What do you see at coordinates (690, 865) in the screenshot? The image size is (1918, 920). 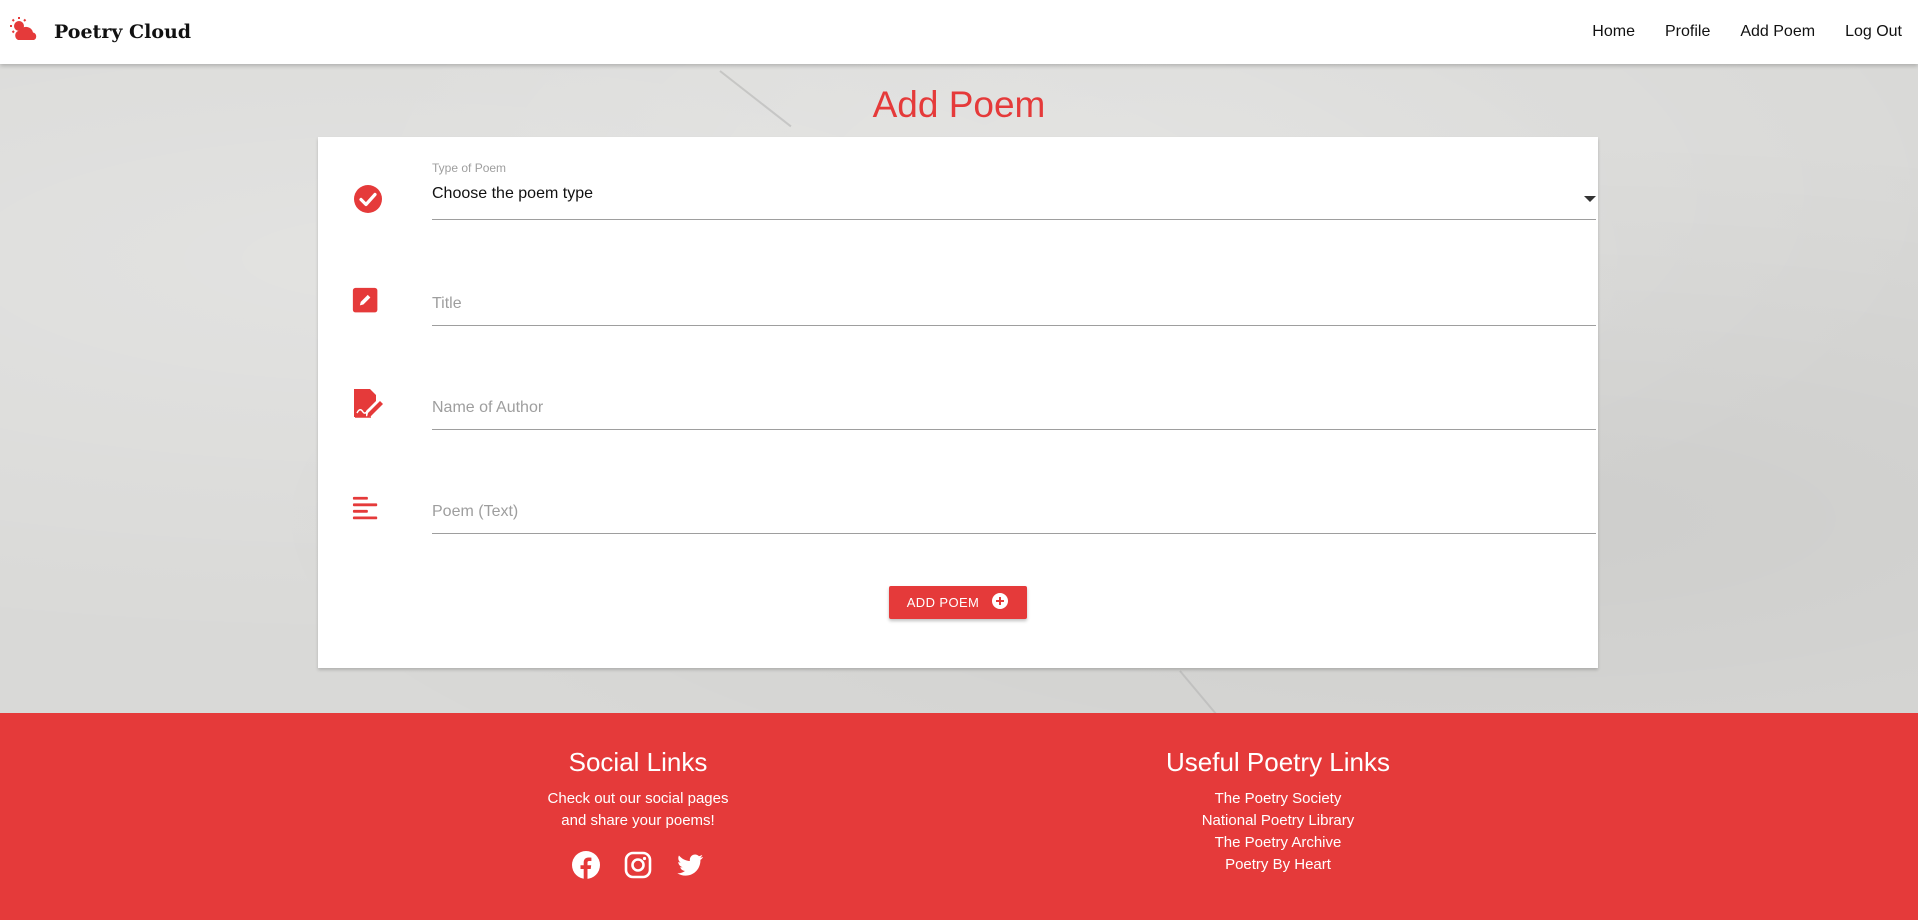 I see `twitter-icon` at bounding box center [690, 865].